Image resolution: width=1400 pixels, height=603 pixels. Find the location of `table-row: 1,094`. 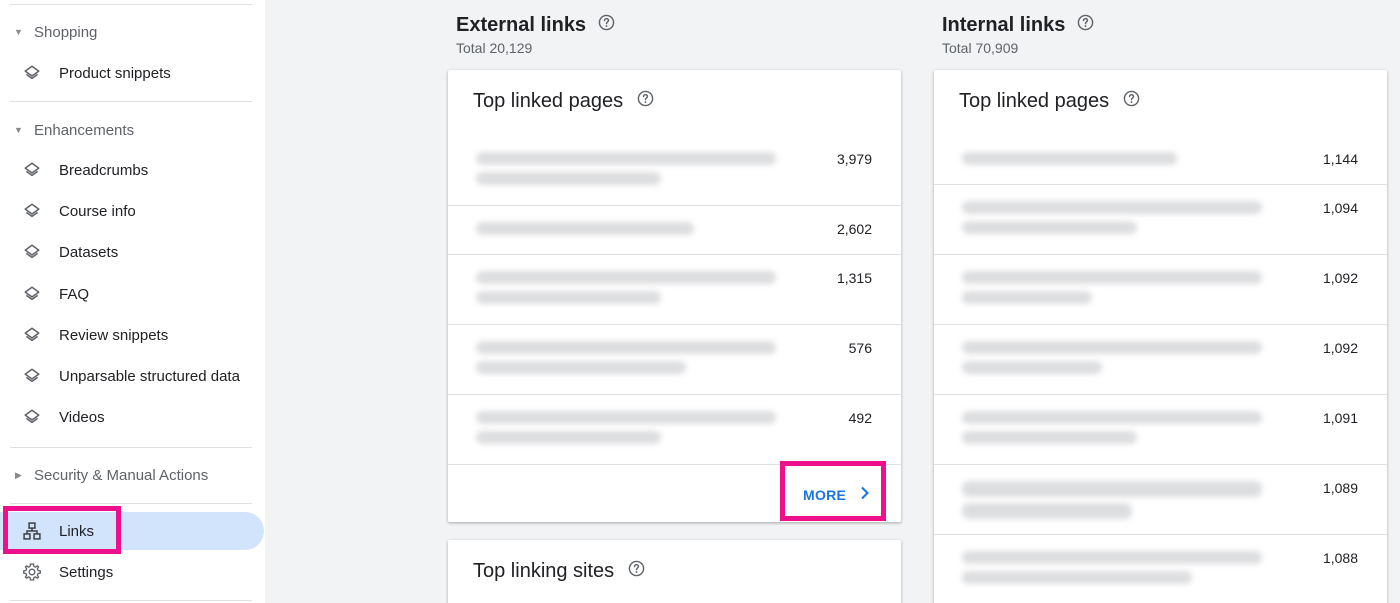

table-row: 1,094 is located at coordinates (1160, 220).